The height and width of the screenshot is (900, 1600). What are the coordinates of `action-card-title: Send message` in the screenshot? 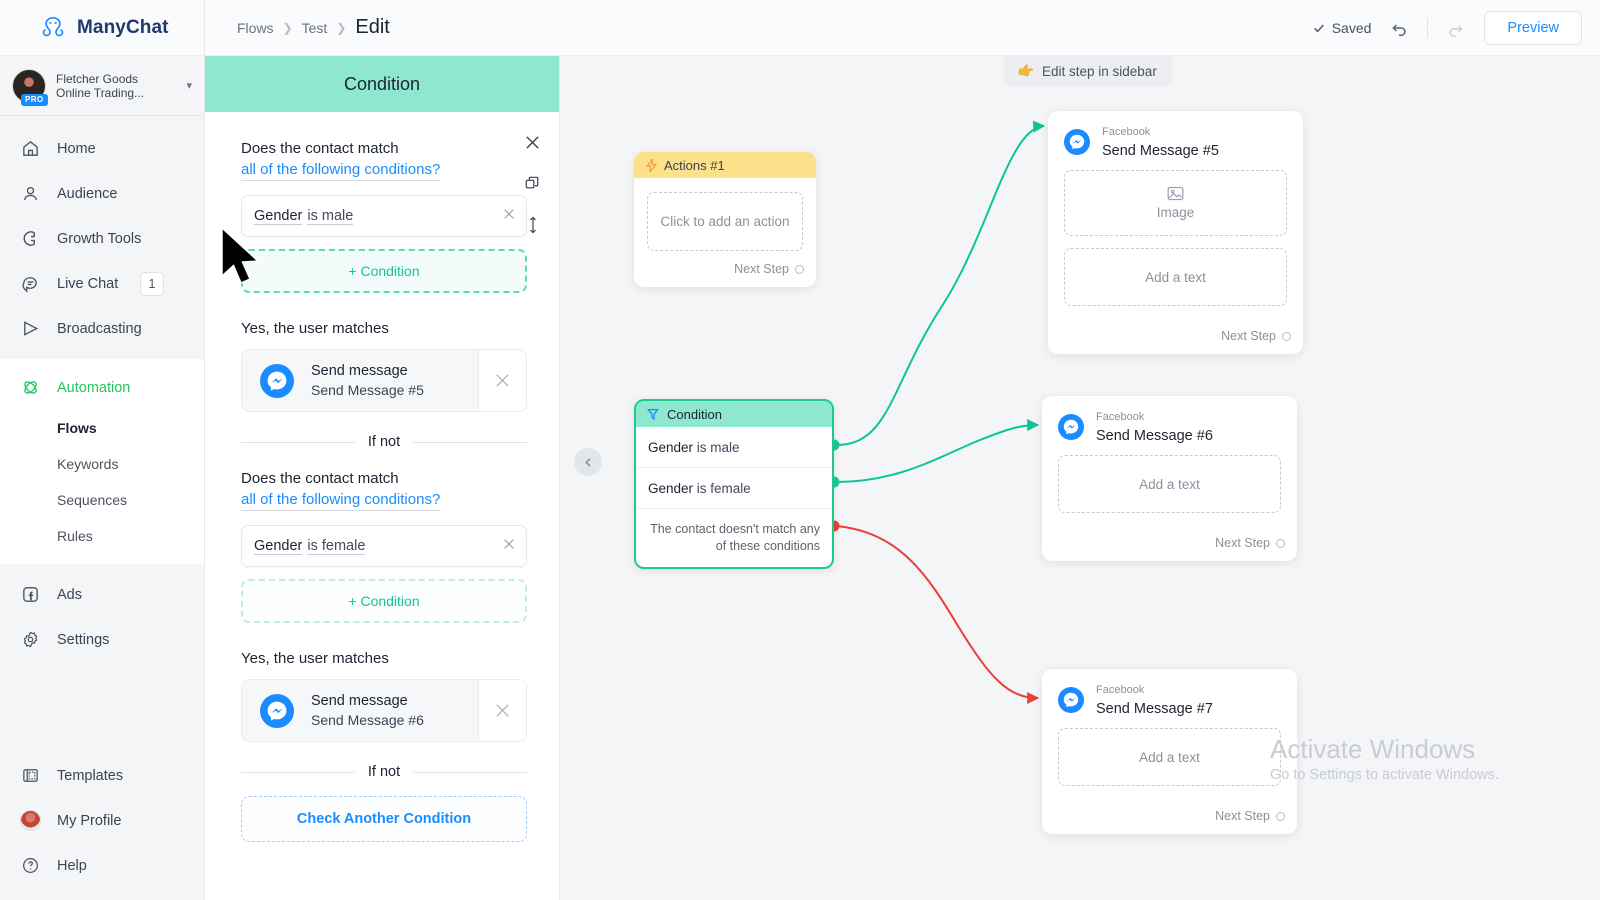 It's located at (359, 700).